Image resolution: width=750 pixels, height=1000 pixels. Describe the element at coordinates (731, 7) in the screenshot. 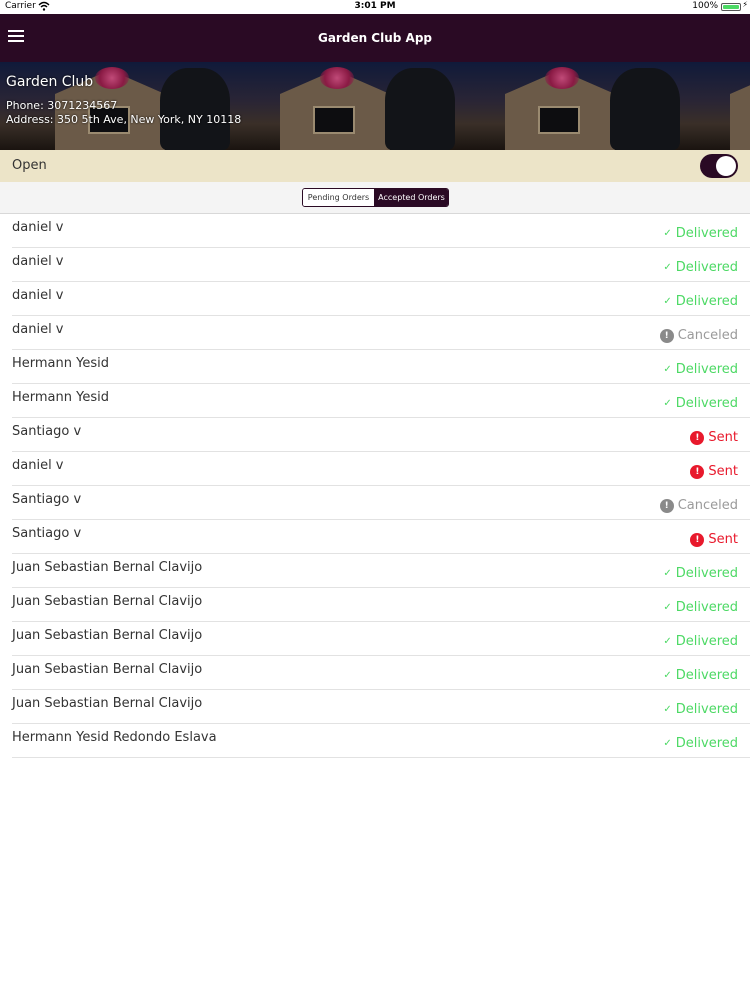

I see `battery-icon` at that location.